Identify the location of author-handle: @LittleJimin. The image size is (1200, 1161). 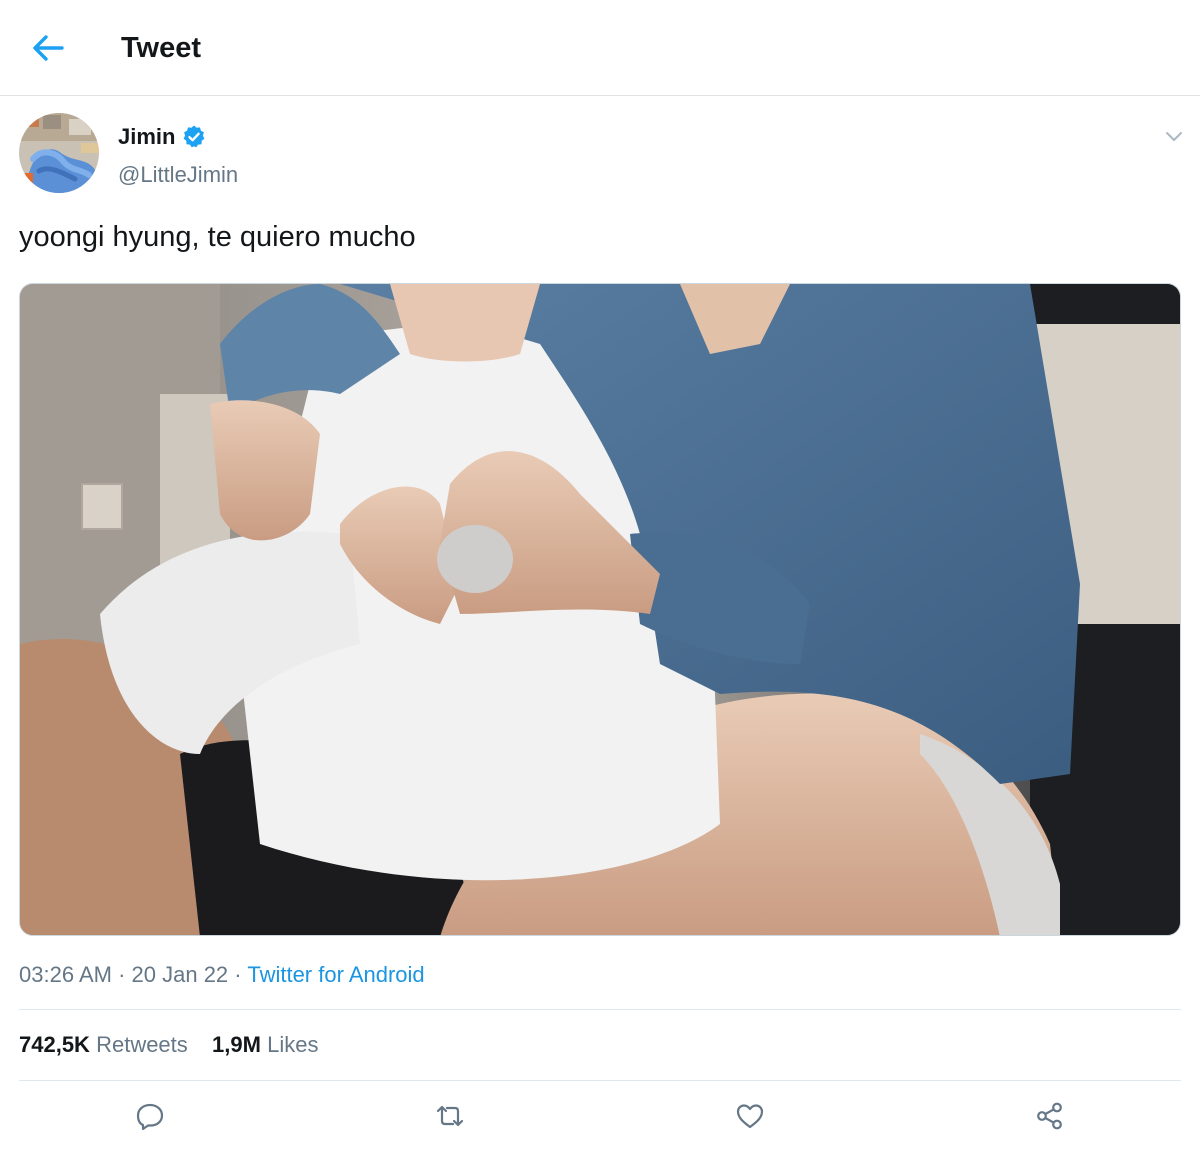
(178, 175).